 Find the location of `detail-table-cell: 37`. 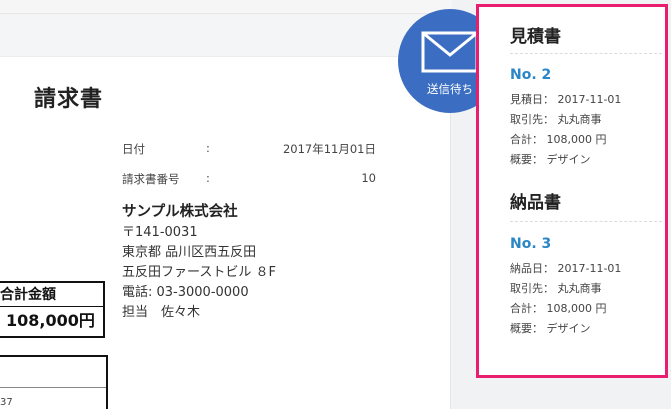

detail-table-cell: 37 is located at coordinates (6, 402).